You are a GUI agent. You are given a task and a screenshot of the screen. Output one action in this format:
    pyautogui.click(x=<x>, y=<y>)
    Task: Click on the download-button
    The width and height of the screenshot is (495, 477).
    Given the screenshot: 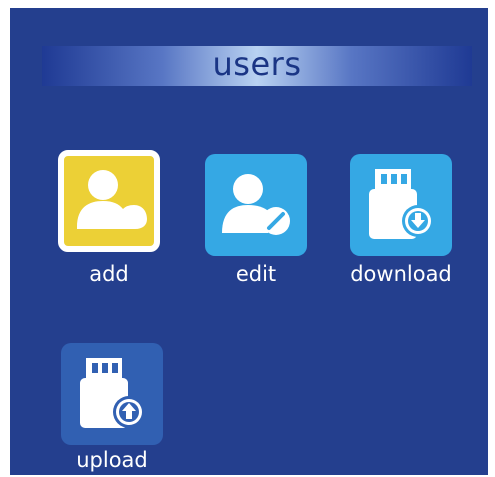 What is the action you would take?
    pyautogui.click(x=401, y=205)
    